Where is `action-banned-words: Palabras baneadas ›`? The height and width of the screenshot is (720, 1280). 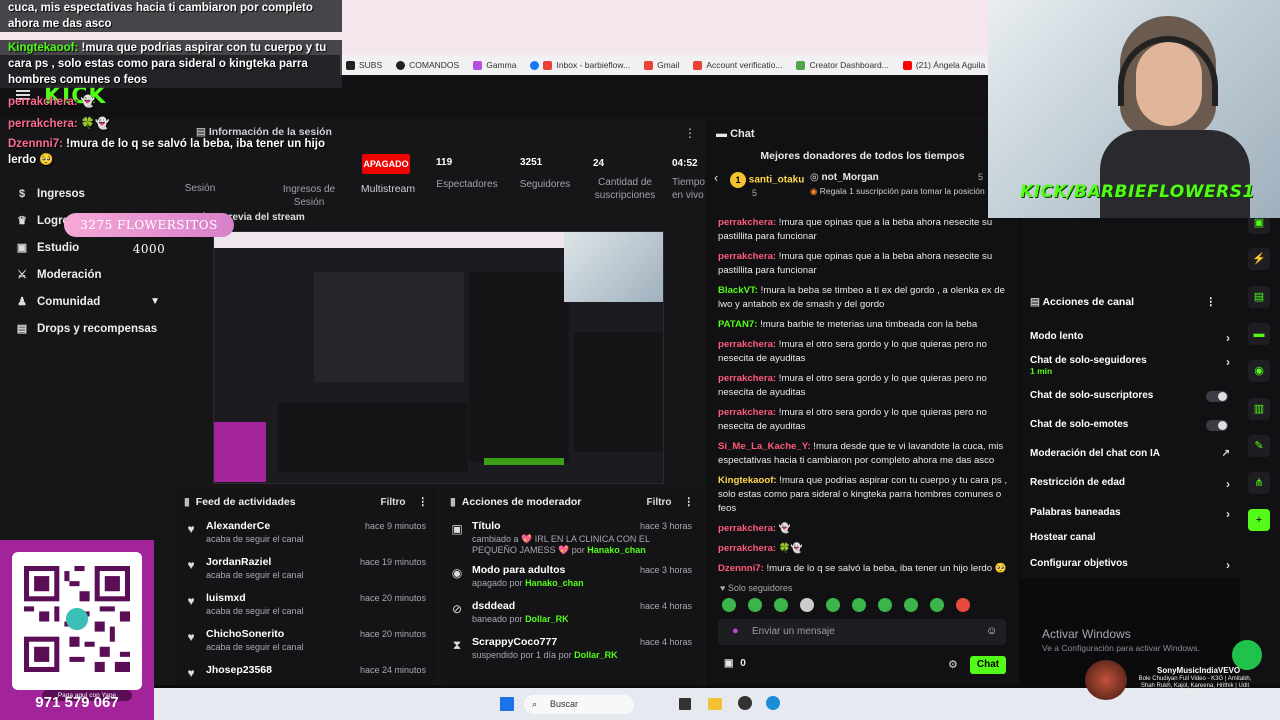
action-banned-words: Palabras baneadas › is located at coordinates (1130, 514).